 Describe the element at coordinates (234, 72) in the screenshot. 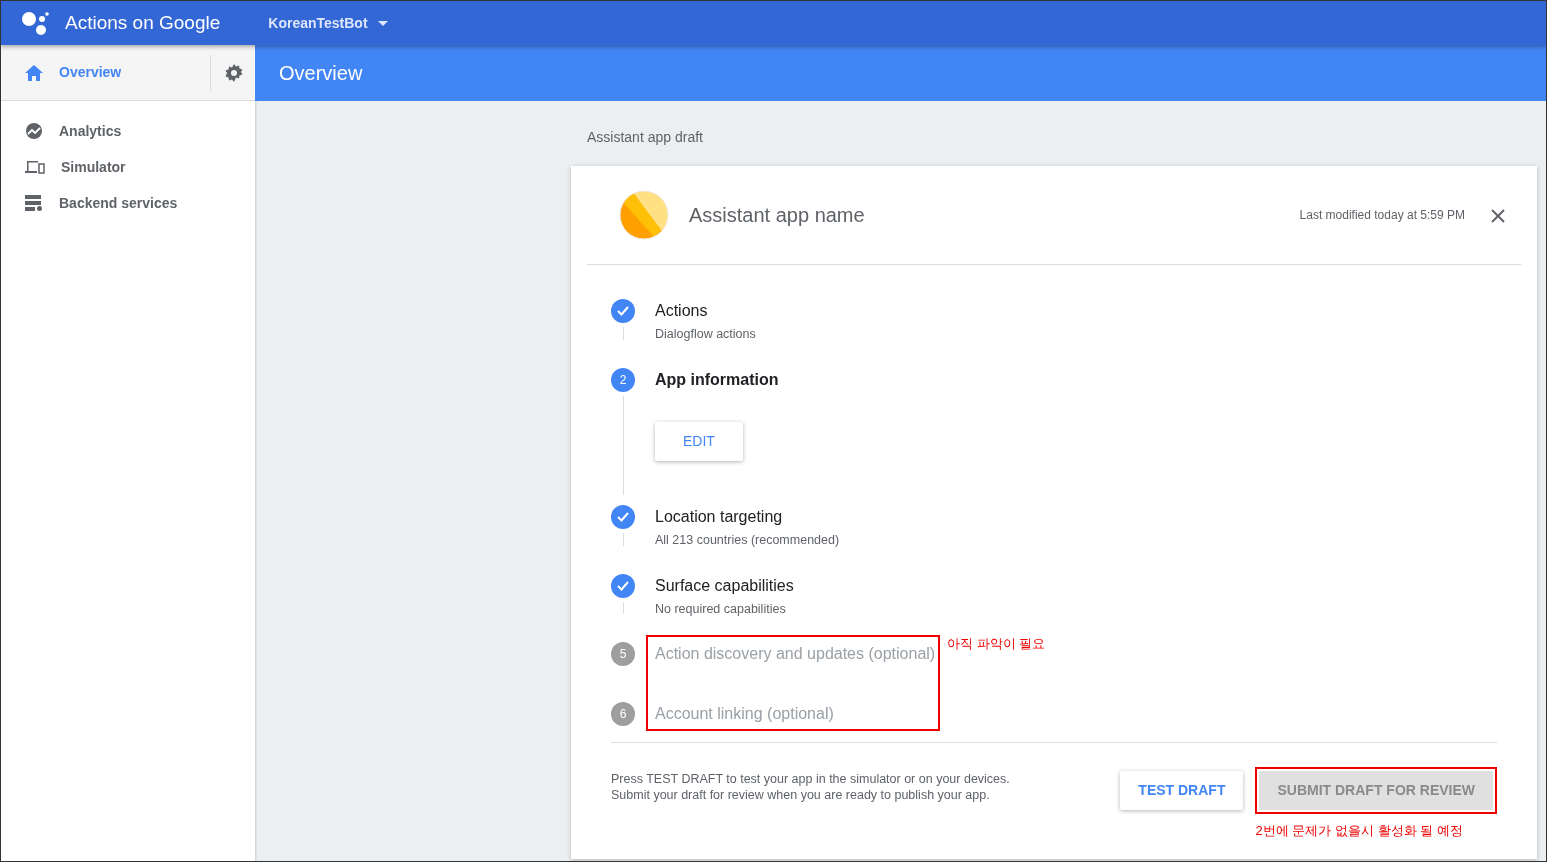

I see `settings-icon` at that location.